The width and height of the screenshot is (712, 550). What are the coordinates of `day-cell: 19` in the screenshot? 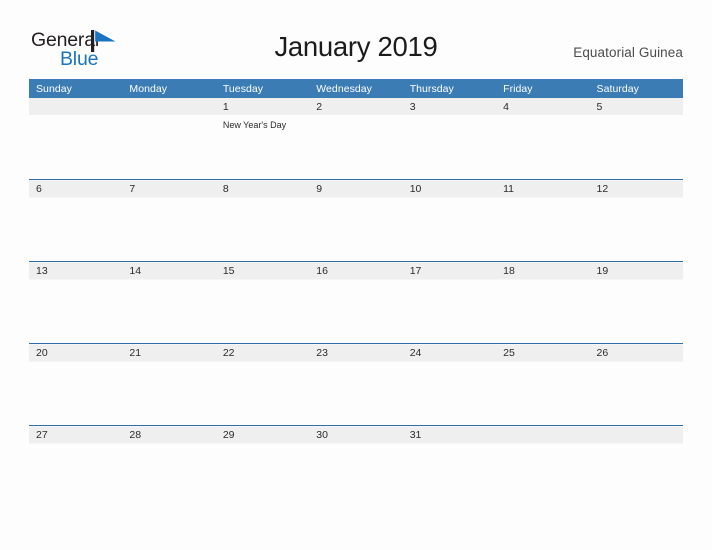 It's located at (636, 302).